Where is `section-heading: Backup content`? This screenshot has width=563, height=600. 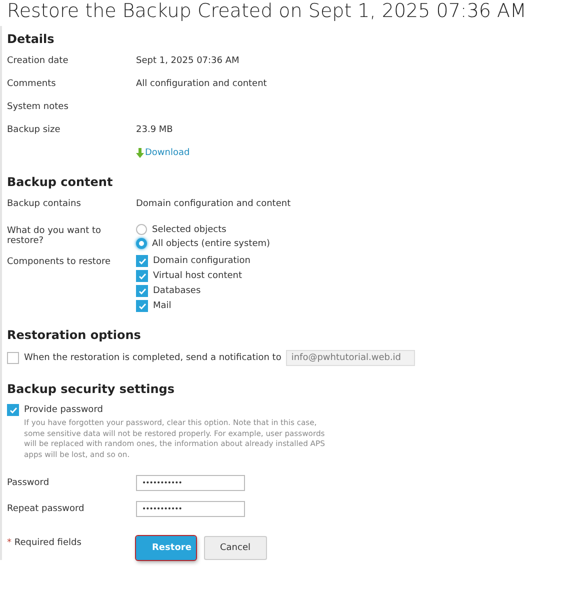
section-heading: Backup content is located at coordinates (60, 182).